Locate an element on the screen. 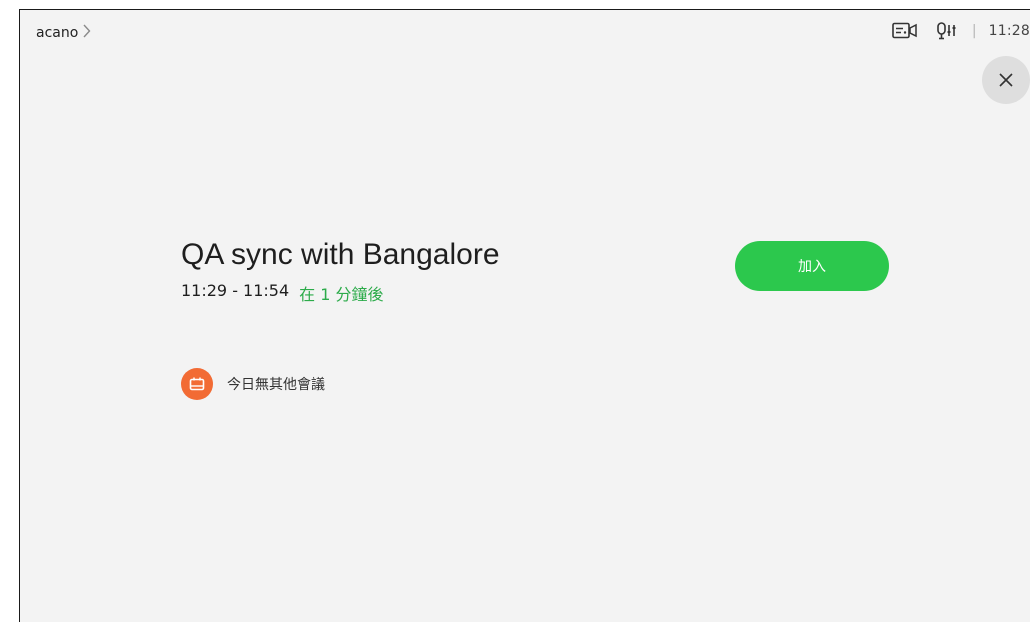 This screenshot has width=1030, height=622. join-button: 加入 is located at coordinates (812, 266).